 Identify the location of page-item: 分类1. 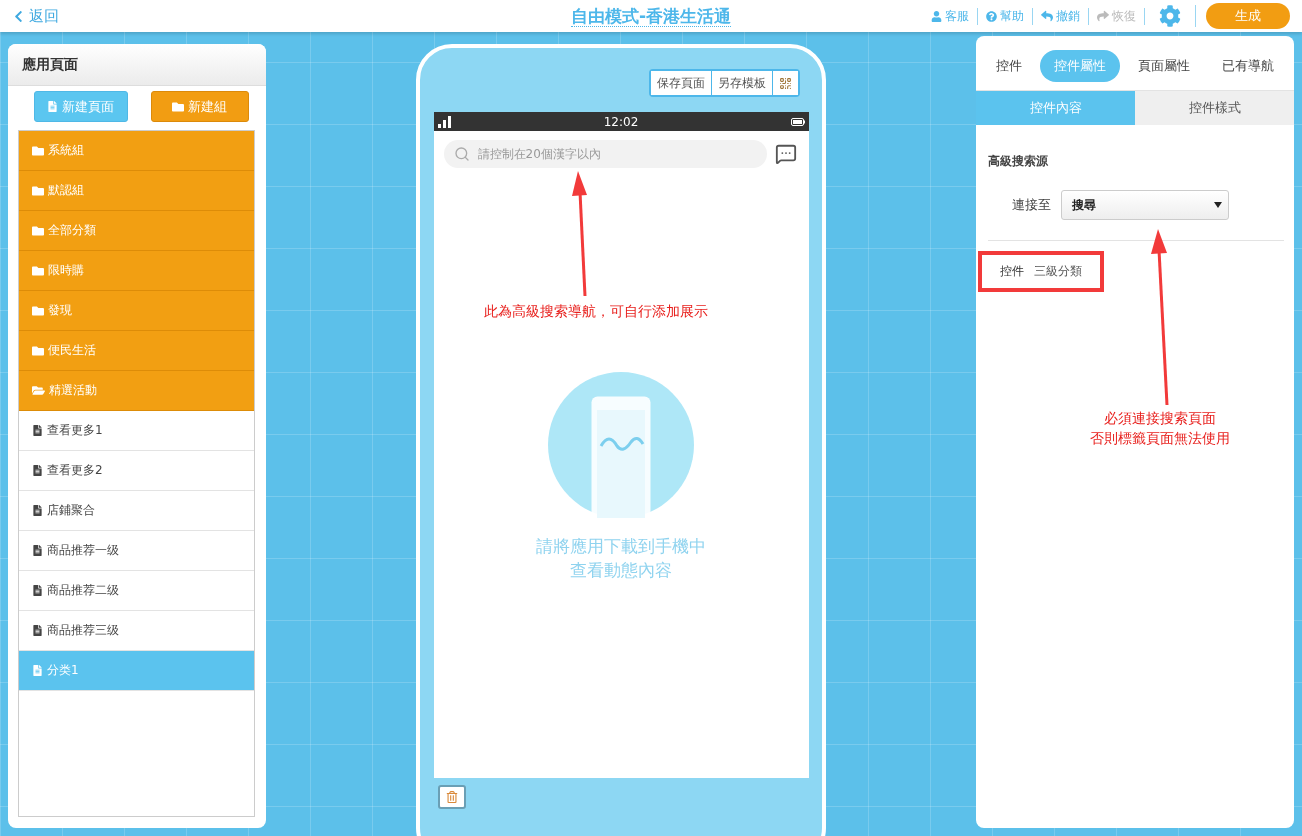
(136, 671).